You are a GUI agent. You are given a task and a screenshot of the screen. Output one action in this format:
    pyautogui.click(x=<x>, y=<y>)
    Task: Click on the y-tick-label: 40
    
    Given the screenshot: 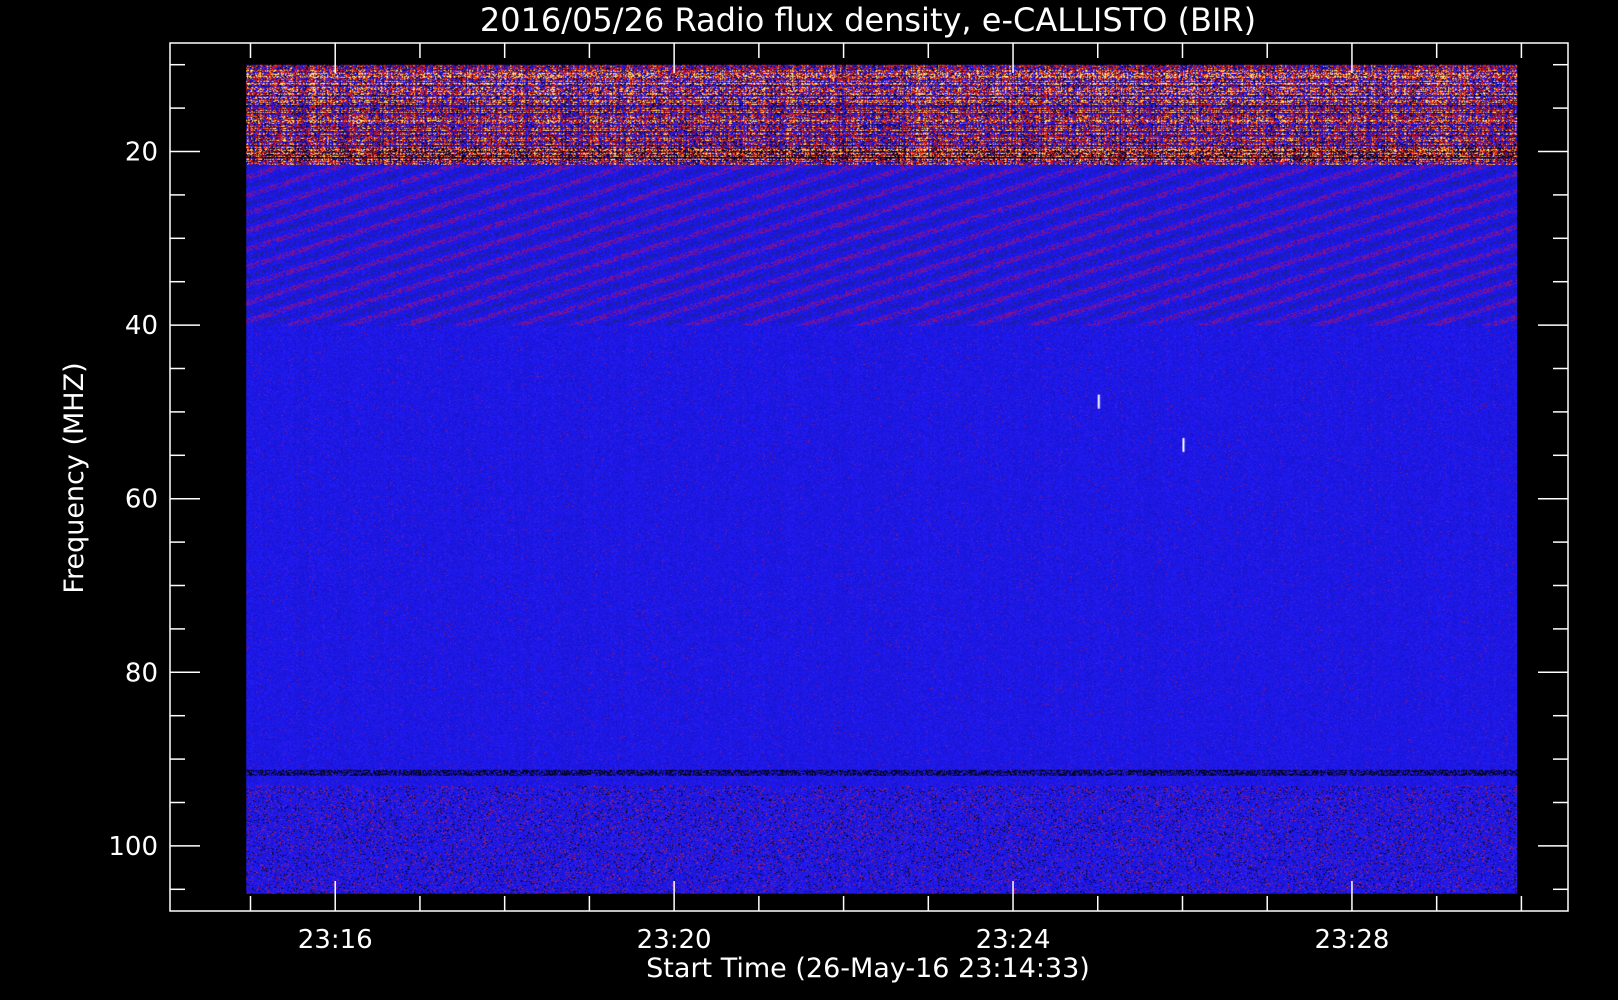 What is the action you would take?
    pyautogui.click(x=141, y=326)
    